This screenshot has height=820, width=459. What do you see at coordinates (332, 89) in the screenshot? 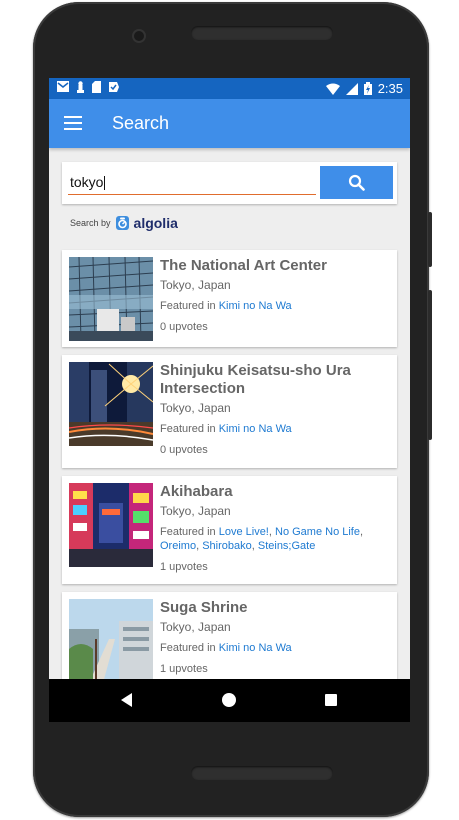
I see `wifi-icon` at bounding box center [332, 89].